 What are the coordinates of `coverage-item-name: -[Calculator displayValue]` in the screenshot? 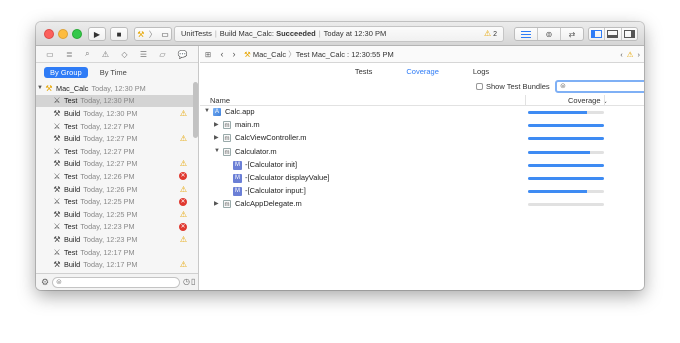 It's located at (287, 177).